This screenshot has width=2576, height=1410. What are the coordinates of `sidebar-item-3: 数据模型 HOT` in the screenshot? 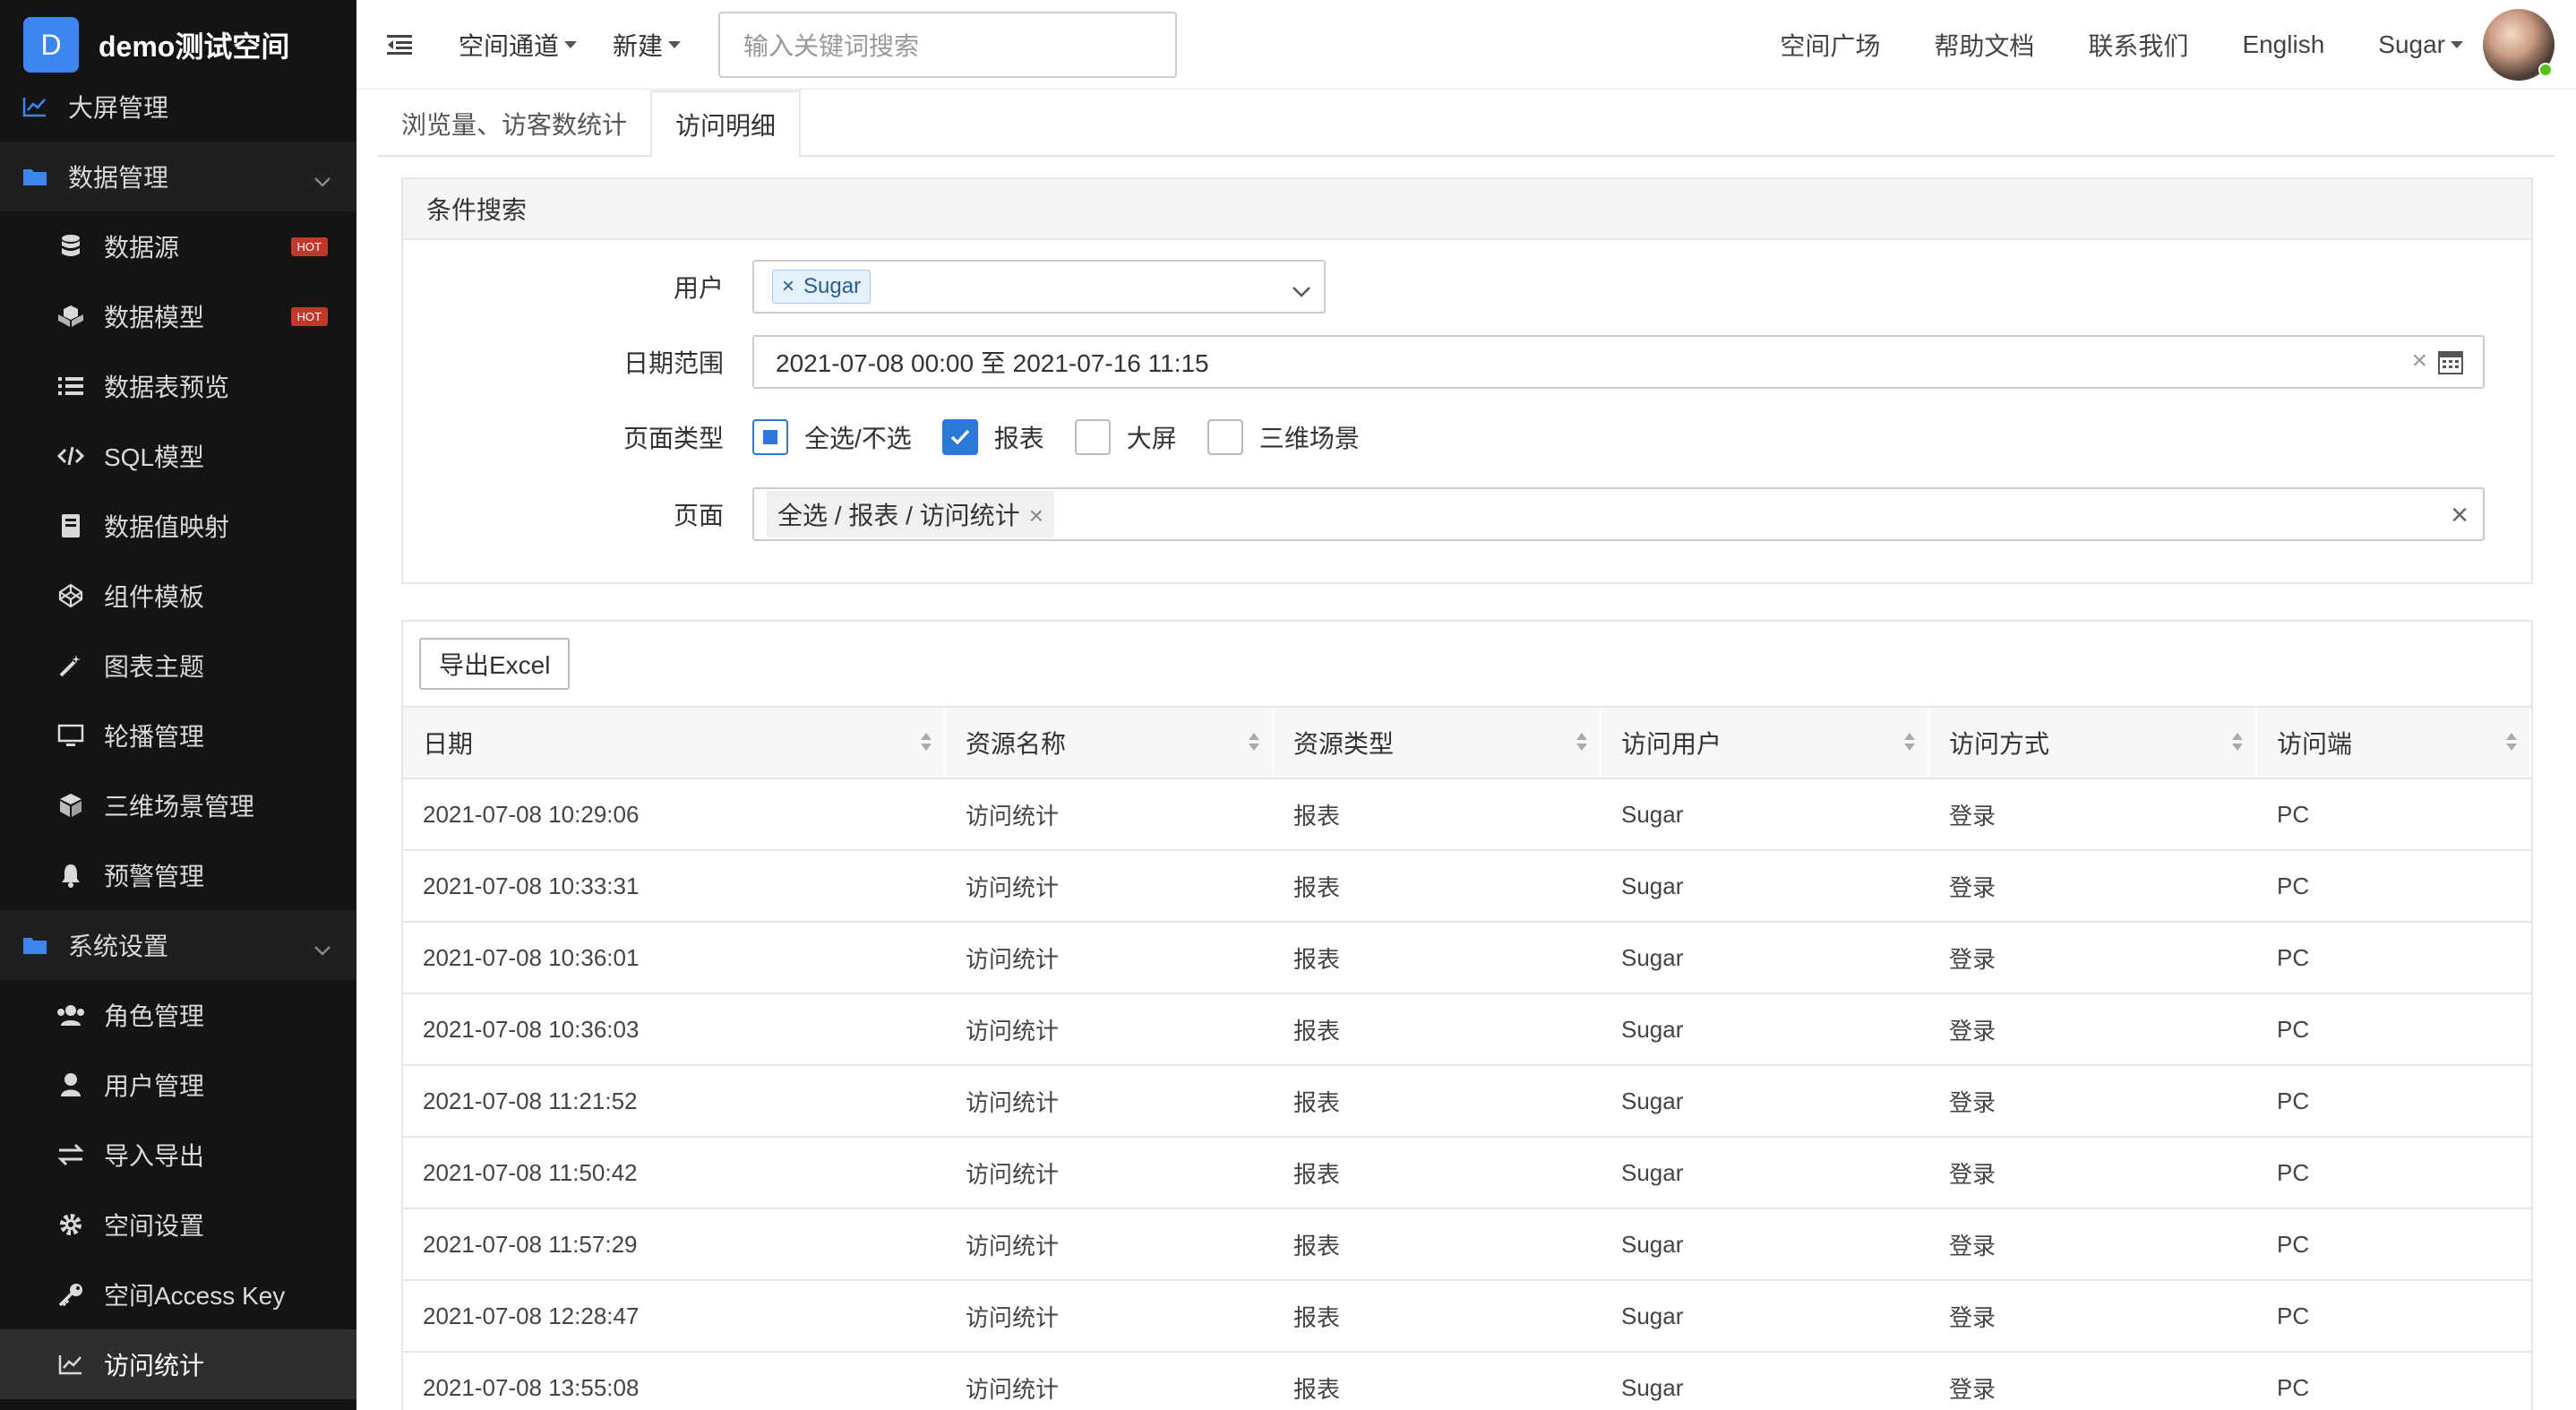 It's located at (178, 316).